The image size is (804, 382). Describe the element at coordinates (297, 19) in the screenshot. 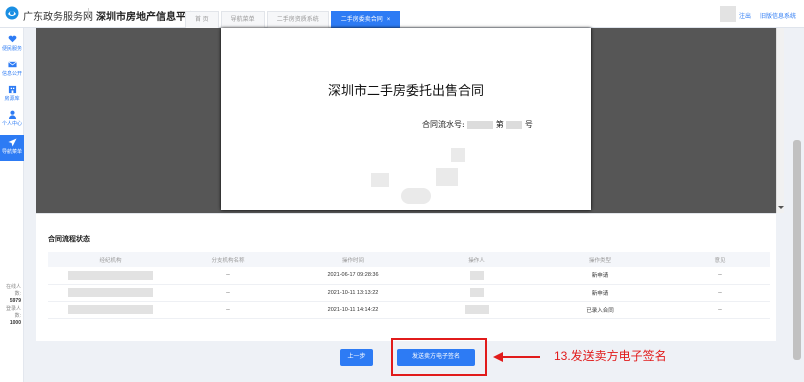

I see `tab-second-hand-qualification: 二手房资质系统` at that location.